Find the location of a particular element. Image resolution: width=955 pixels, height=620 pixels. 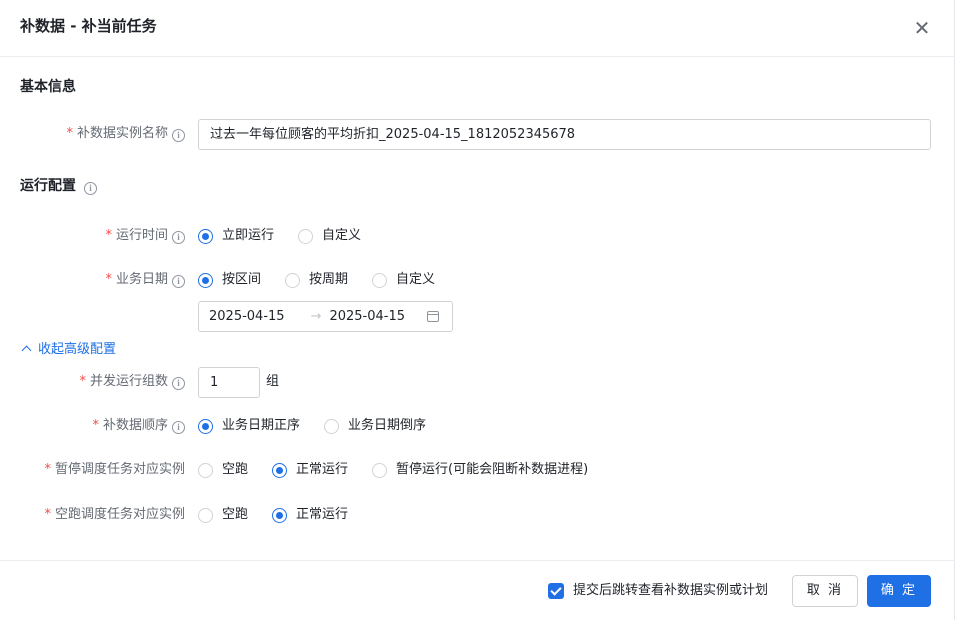

radio-dryrun-normal: 正常运行 is located at coordinates (310, 515).